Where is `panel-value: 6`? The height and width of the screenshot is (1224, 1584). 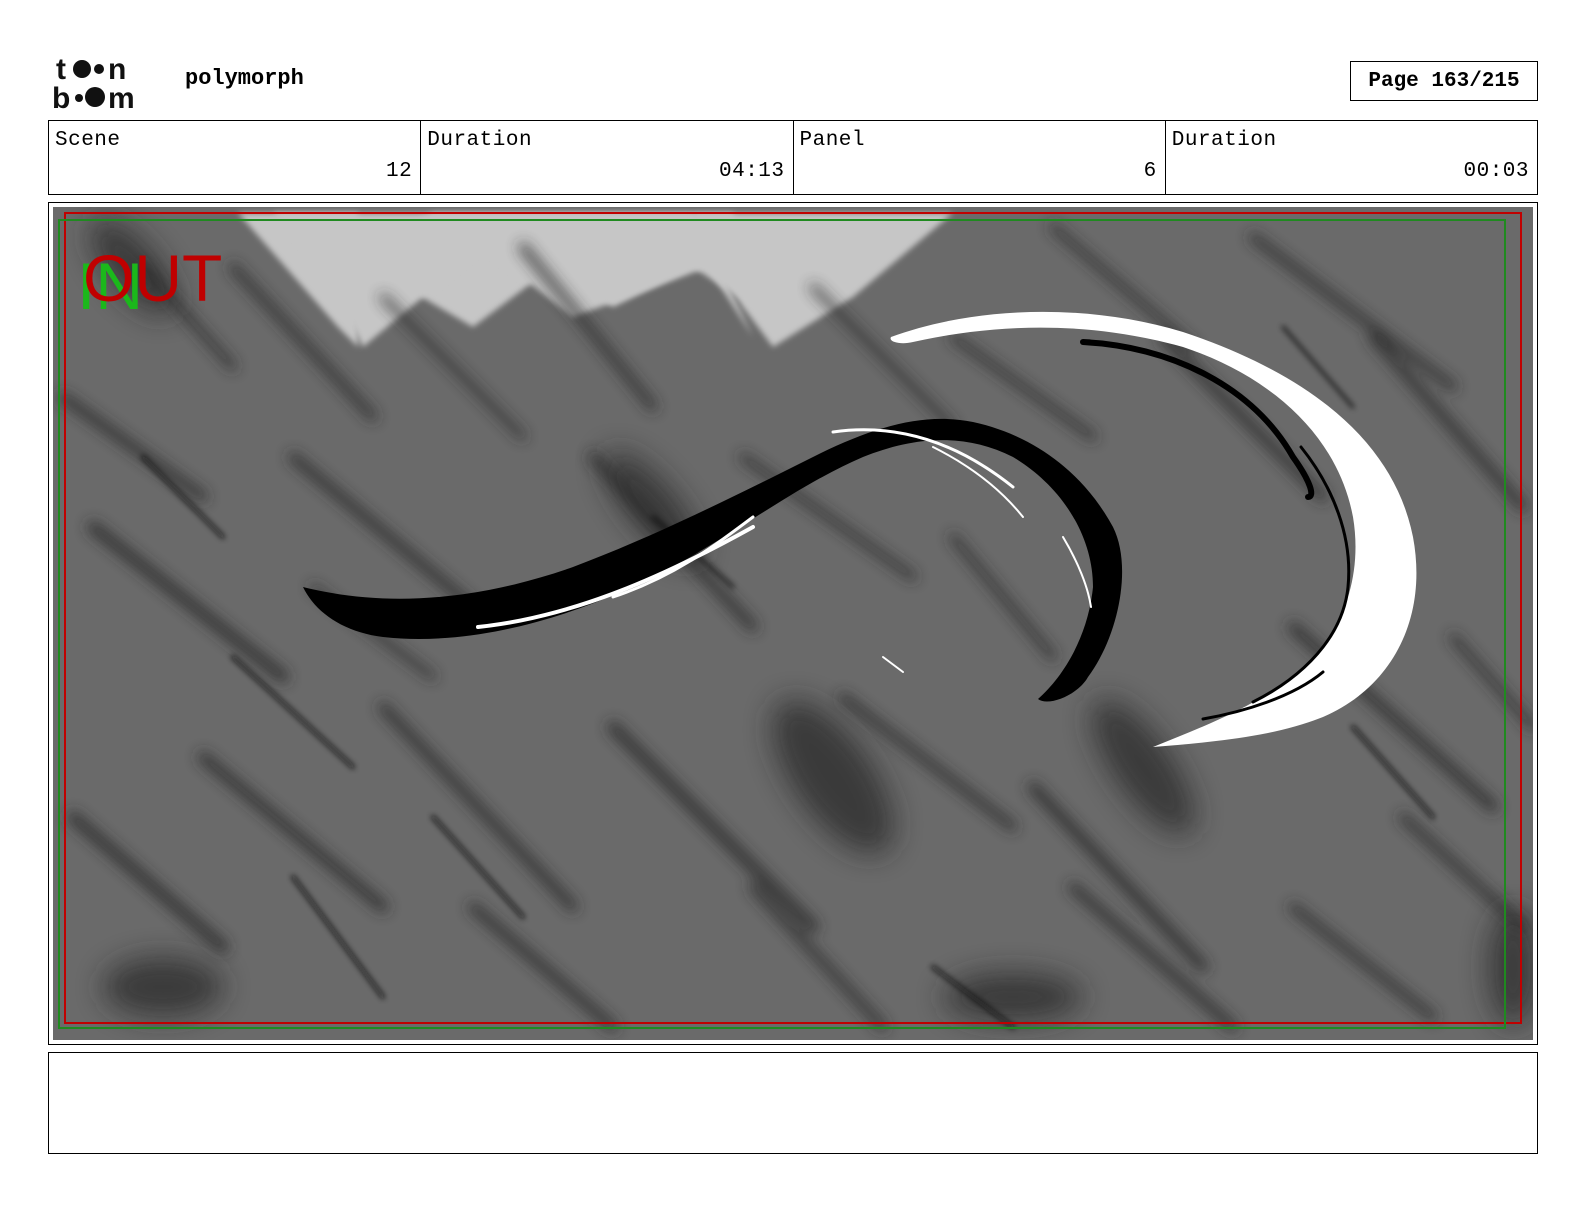
panel-value: 6 is located at coordinates (1150, 171).